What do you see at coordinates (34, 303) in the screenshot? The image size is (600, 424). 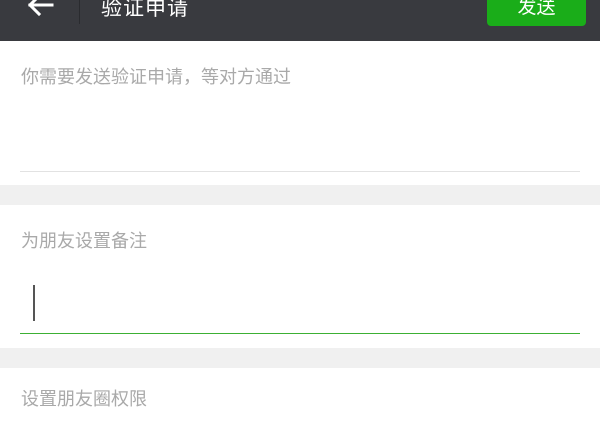 I see `text-cursor` at bounding box center [34, 303].